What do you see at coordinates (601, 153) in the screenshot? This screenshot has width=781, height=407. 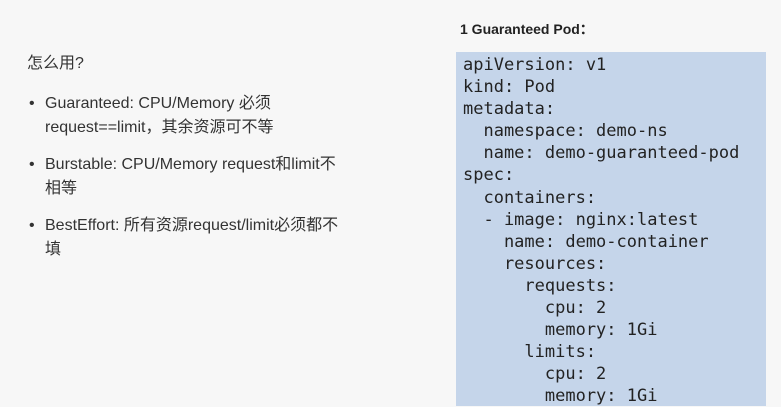 I see `code-line: name: demo-guaranteed-pod` at bounding box center [601, 153].